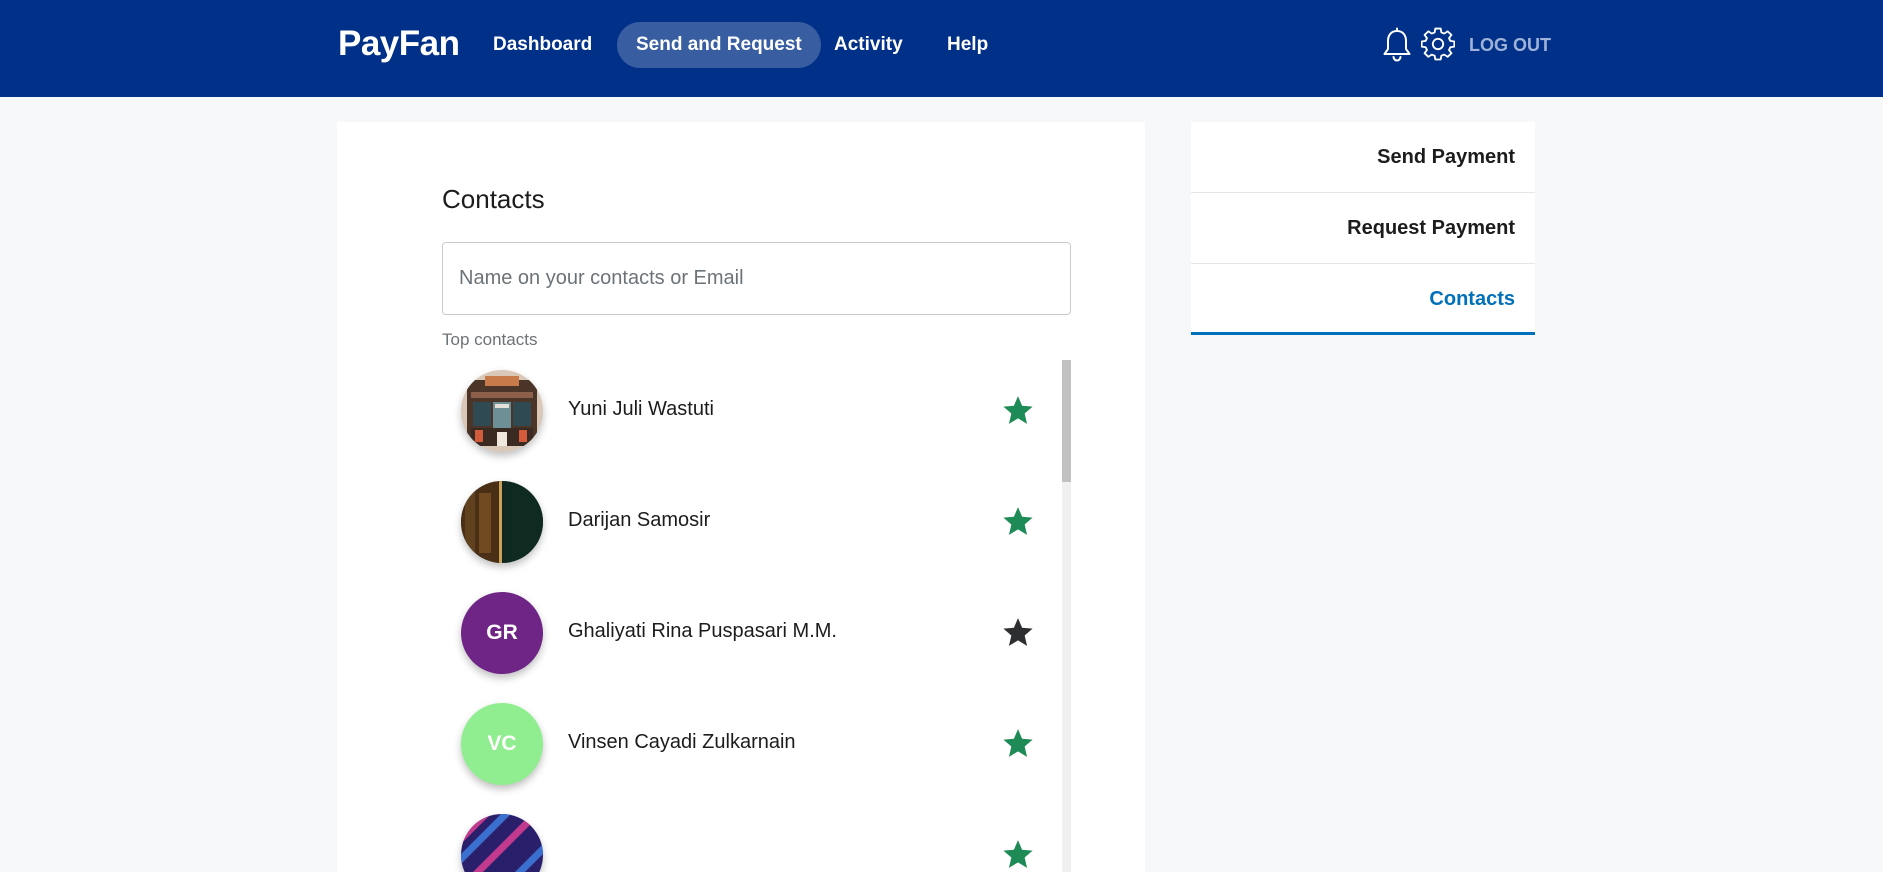 The image size is (1883, 872). What do you see at coordinates (399, 44) in the screenshot?
I see `brand-logo: PayFan` at bounding box center [399, 44].